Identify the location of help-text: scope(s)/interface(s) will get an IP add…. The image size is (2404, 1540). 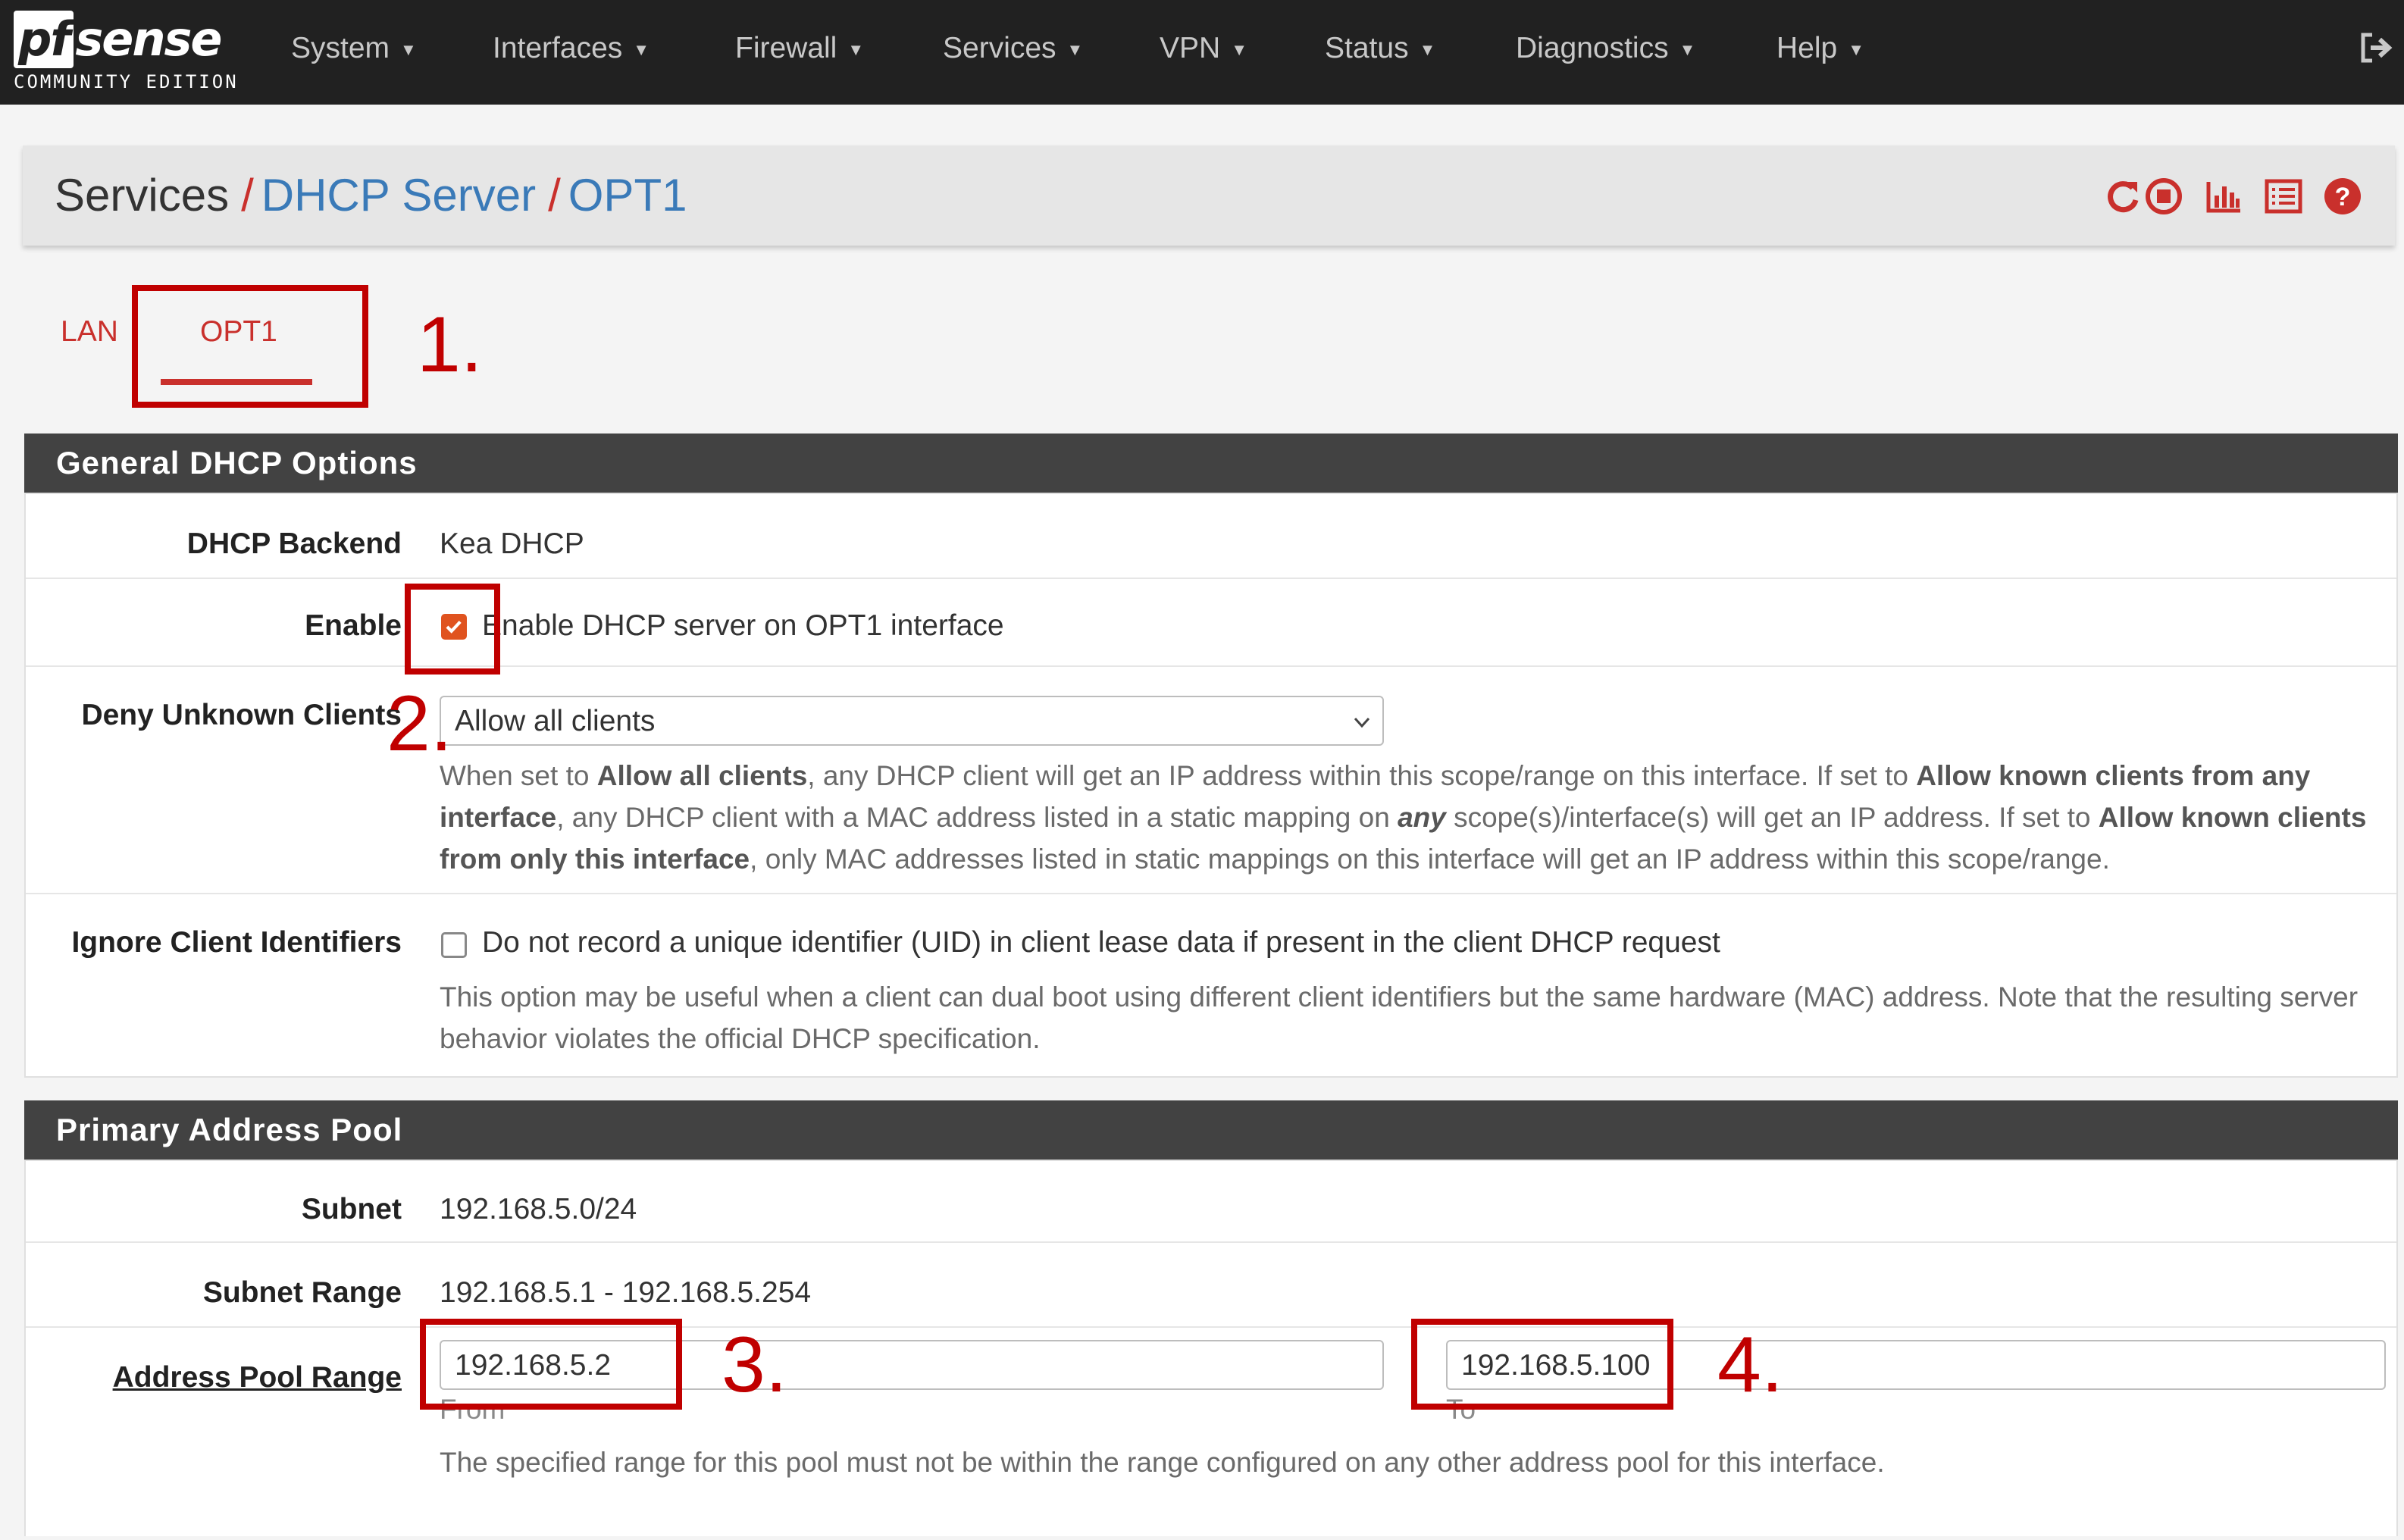
(1772, 817).